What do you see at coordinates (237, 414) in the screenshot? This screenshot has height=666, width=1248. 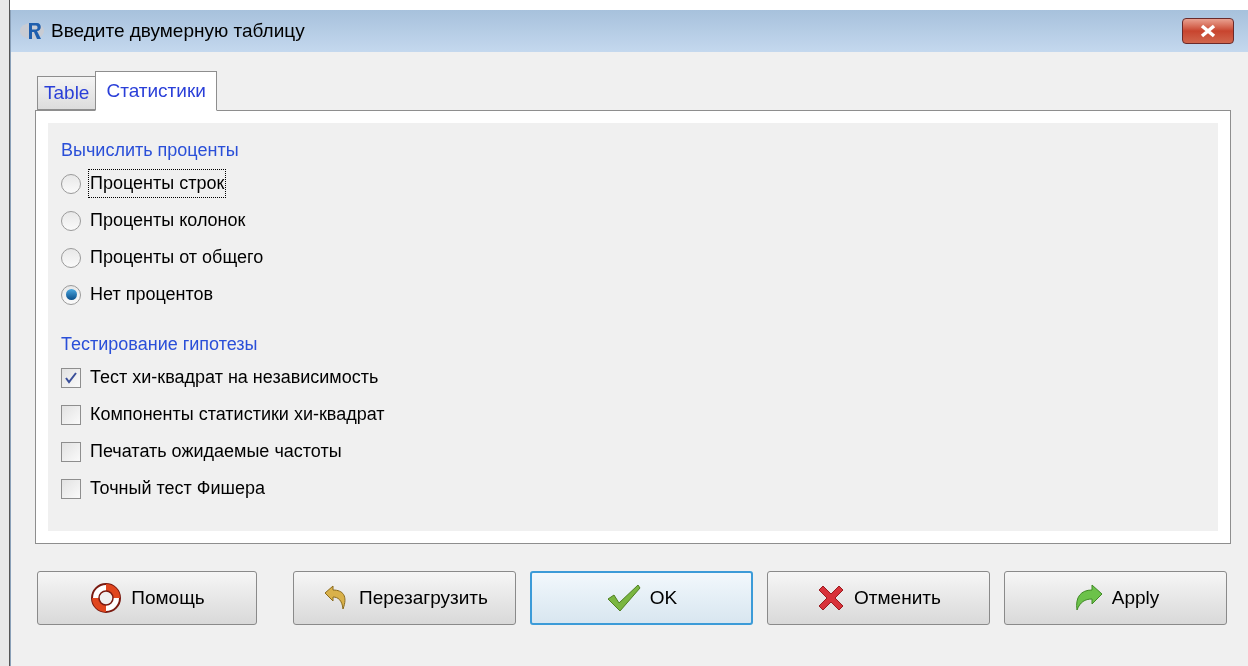 I see `option-label: Компоненты статистики хи-квадрат` at bounding box center [237, 414].